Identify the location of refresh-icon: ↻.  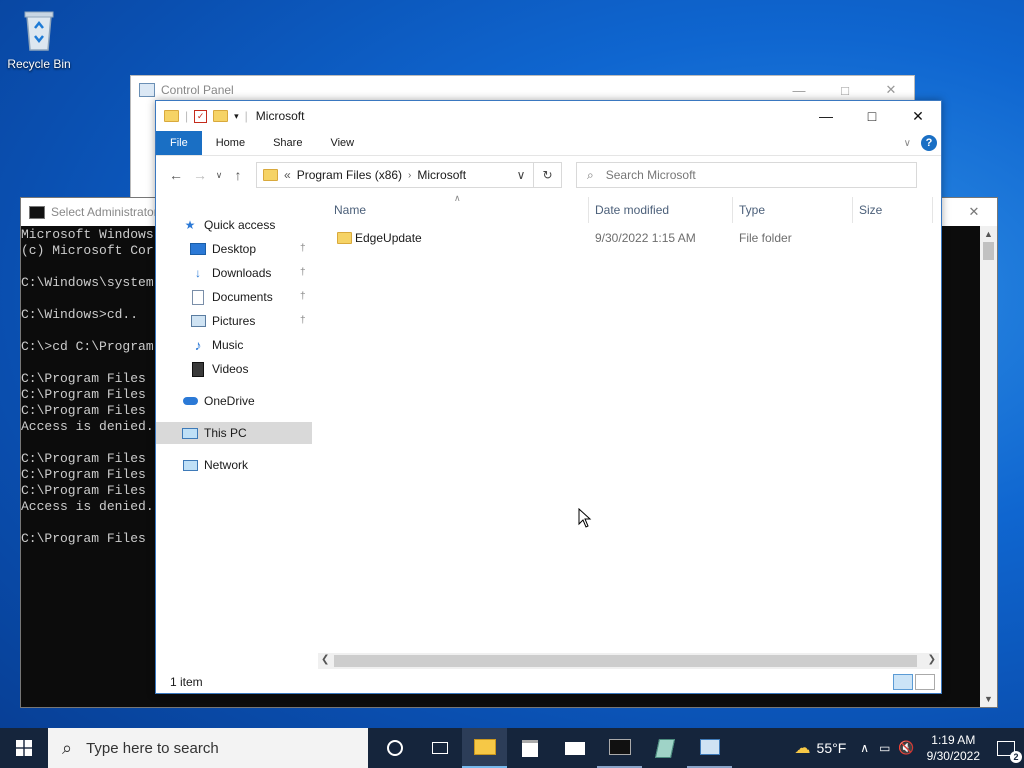
(548, 175).